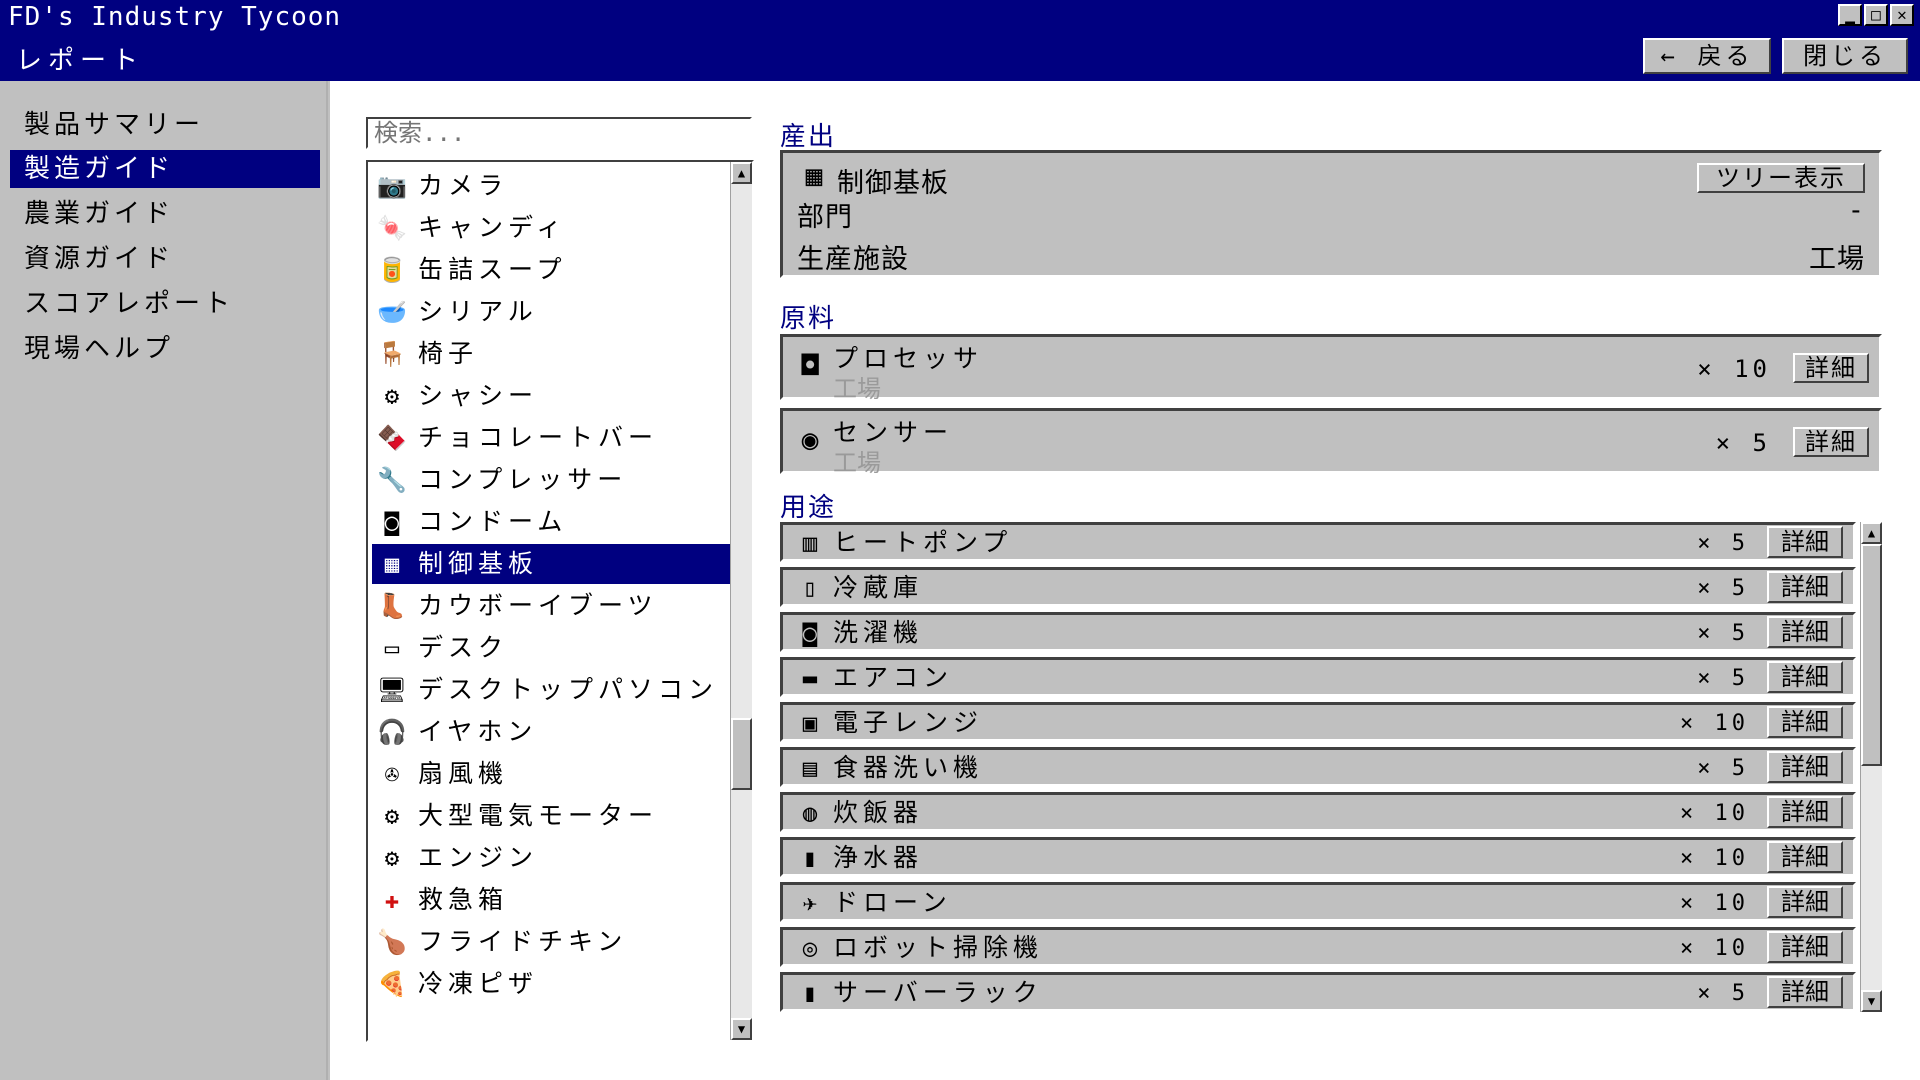 This screenshot has width=1920, height=1080. What do you see at coordinates (810, 543) in the screenshot?
I see `heat-pump-icon: ▥` at bounding box center [810, 543].